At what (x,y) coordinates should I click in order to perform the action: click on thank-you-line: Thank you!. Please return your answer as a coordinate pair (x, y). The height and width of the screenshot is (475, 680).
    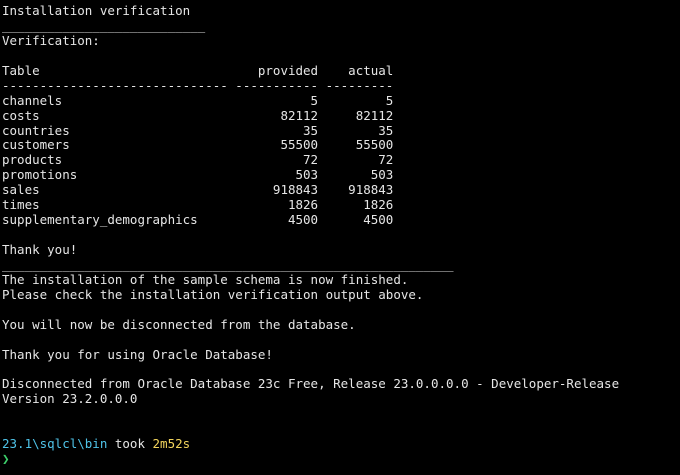
    Looking at the image, I should click on (40, 249).